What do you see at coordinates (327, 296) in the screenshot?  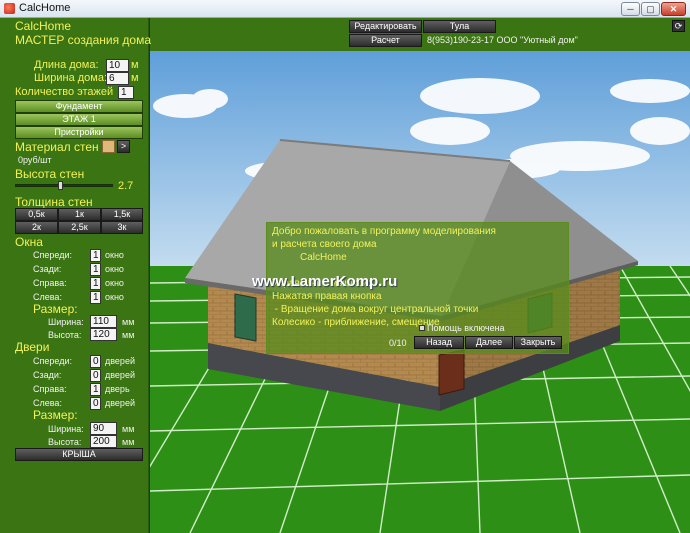 I see `dialog-line-5: Нажатая правая кнопка` at bounding box center [327, 296].